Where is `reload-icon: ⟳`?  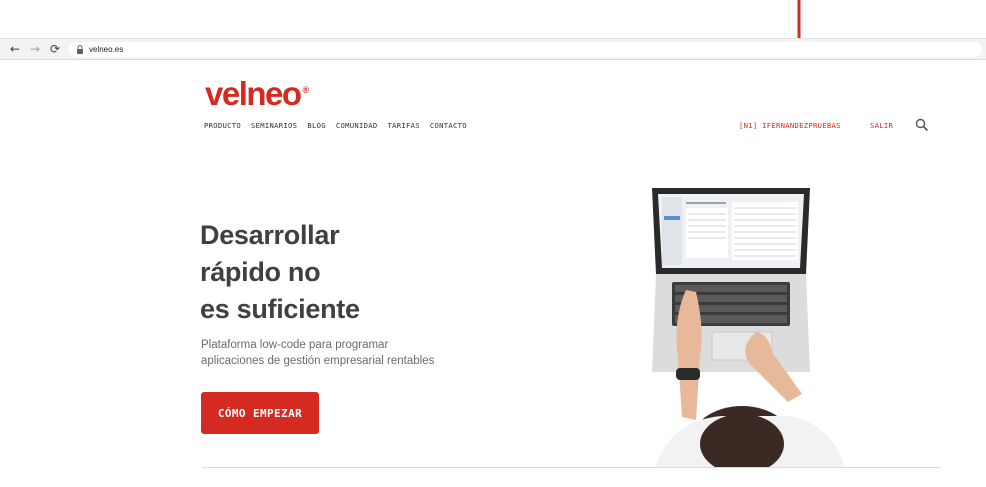 reload-icon: ⟳ is located at coordinates (55, 49).